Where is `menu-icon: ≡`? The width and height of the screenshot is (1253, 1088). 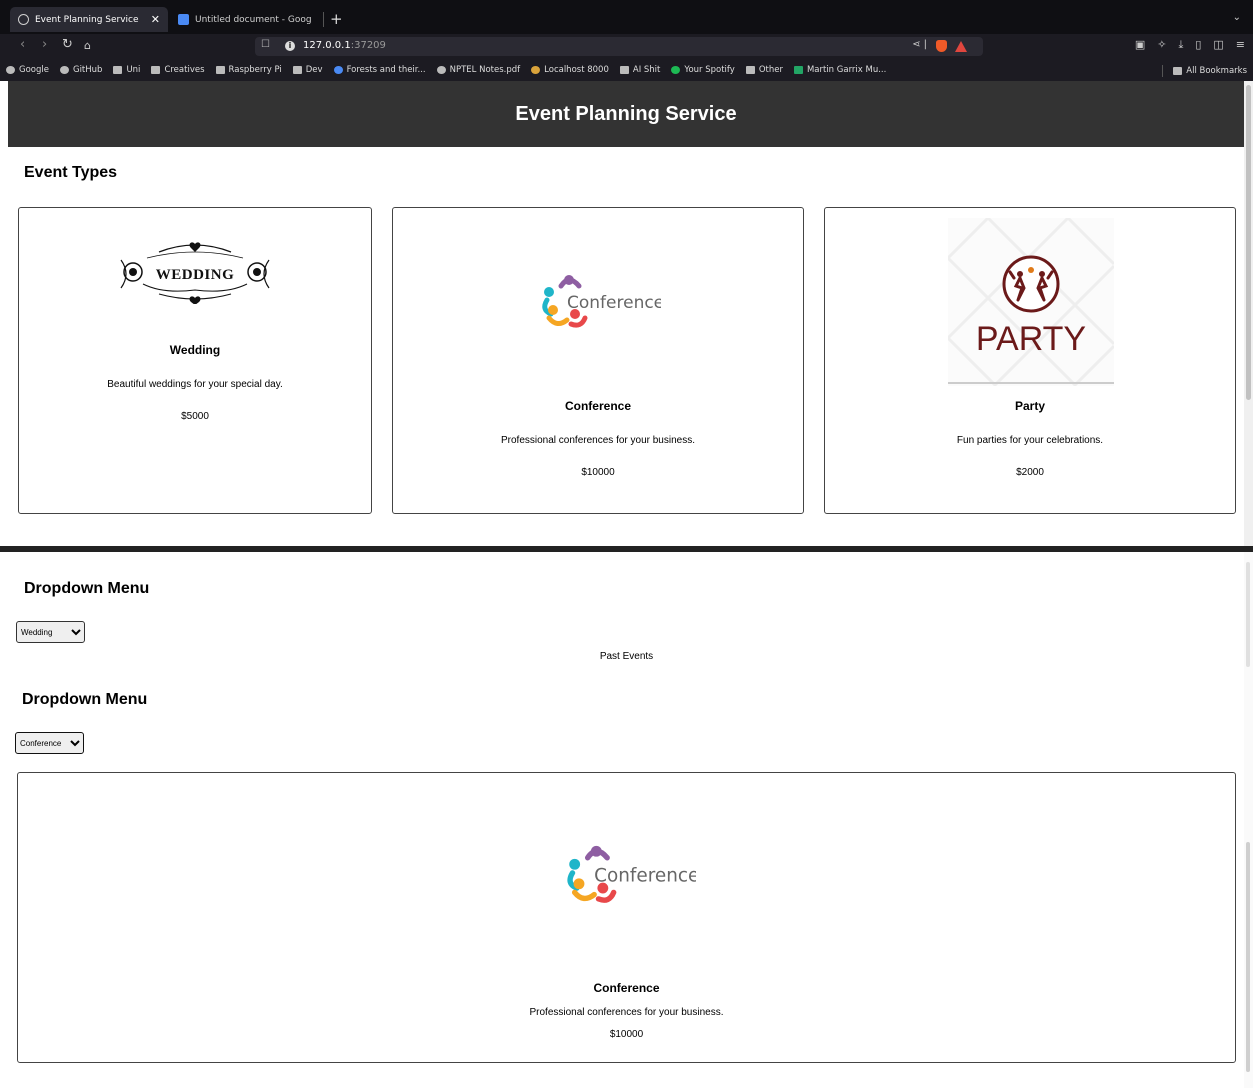 menu-icon: ≡ is located at coordinates (1240, 45).